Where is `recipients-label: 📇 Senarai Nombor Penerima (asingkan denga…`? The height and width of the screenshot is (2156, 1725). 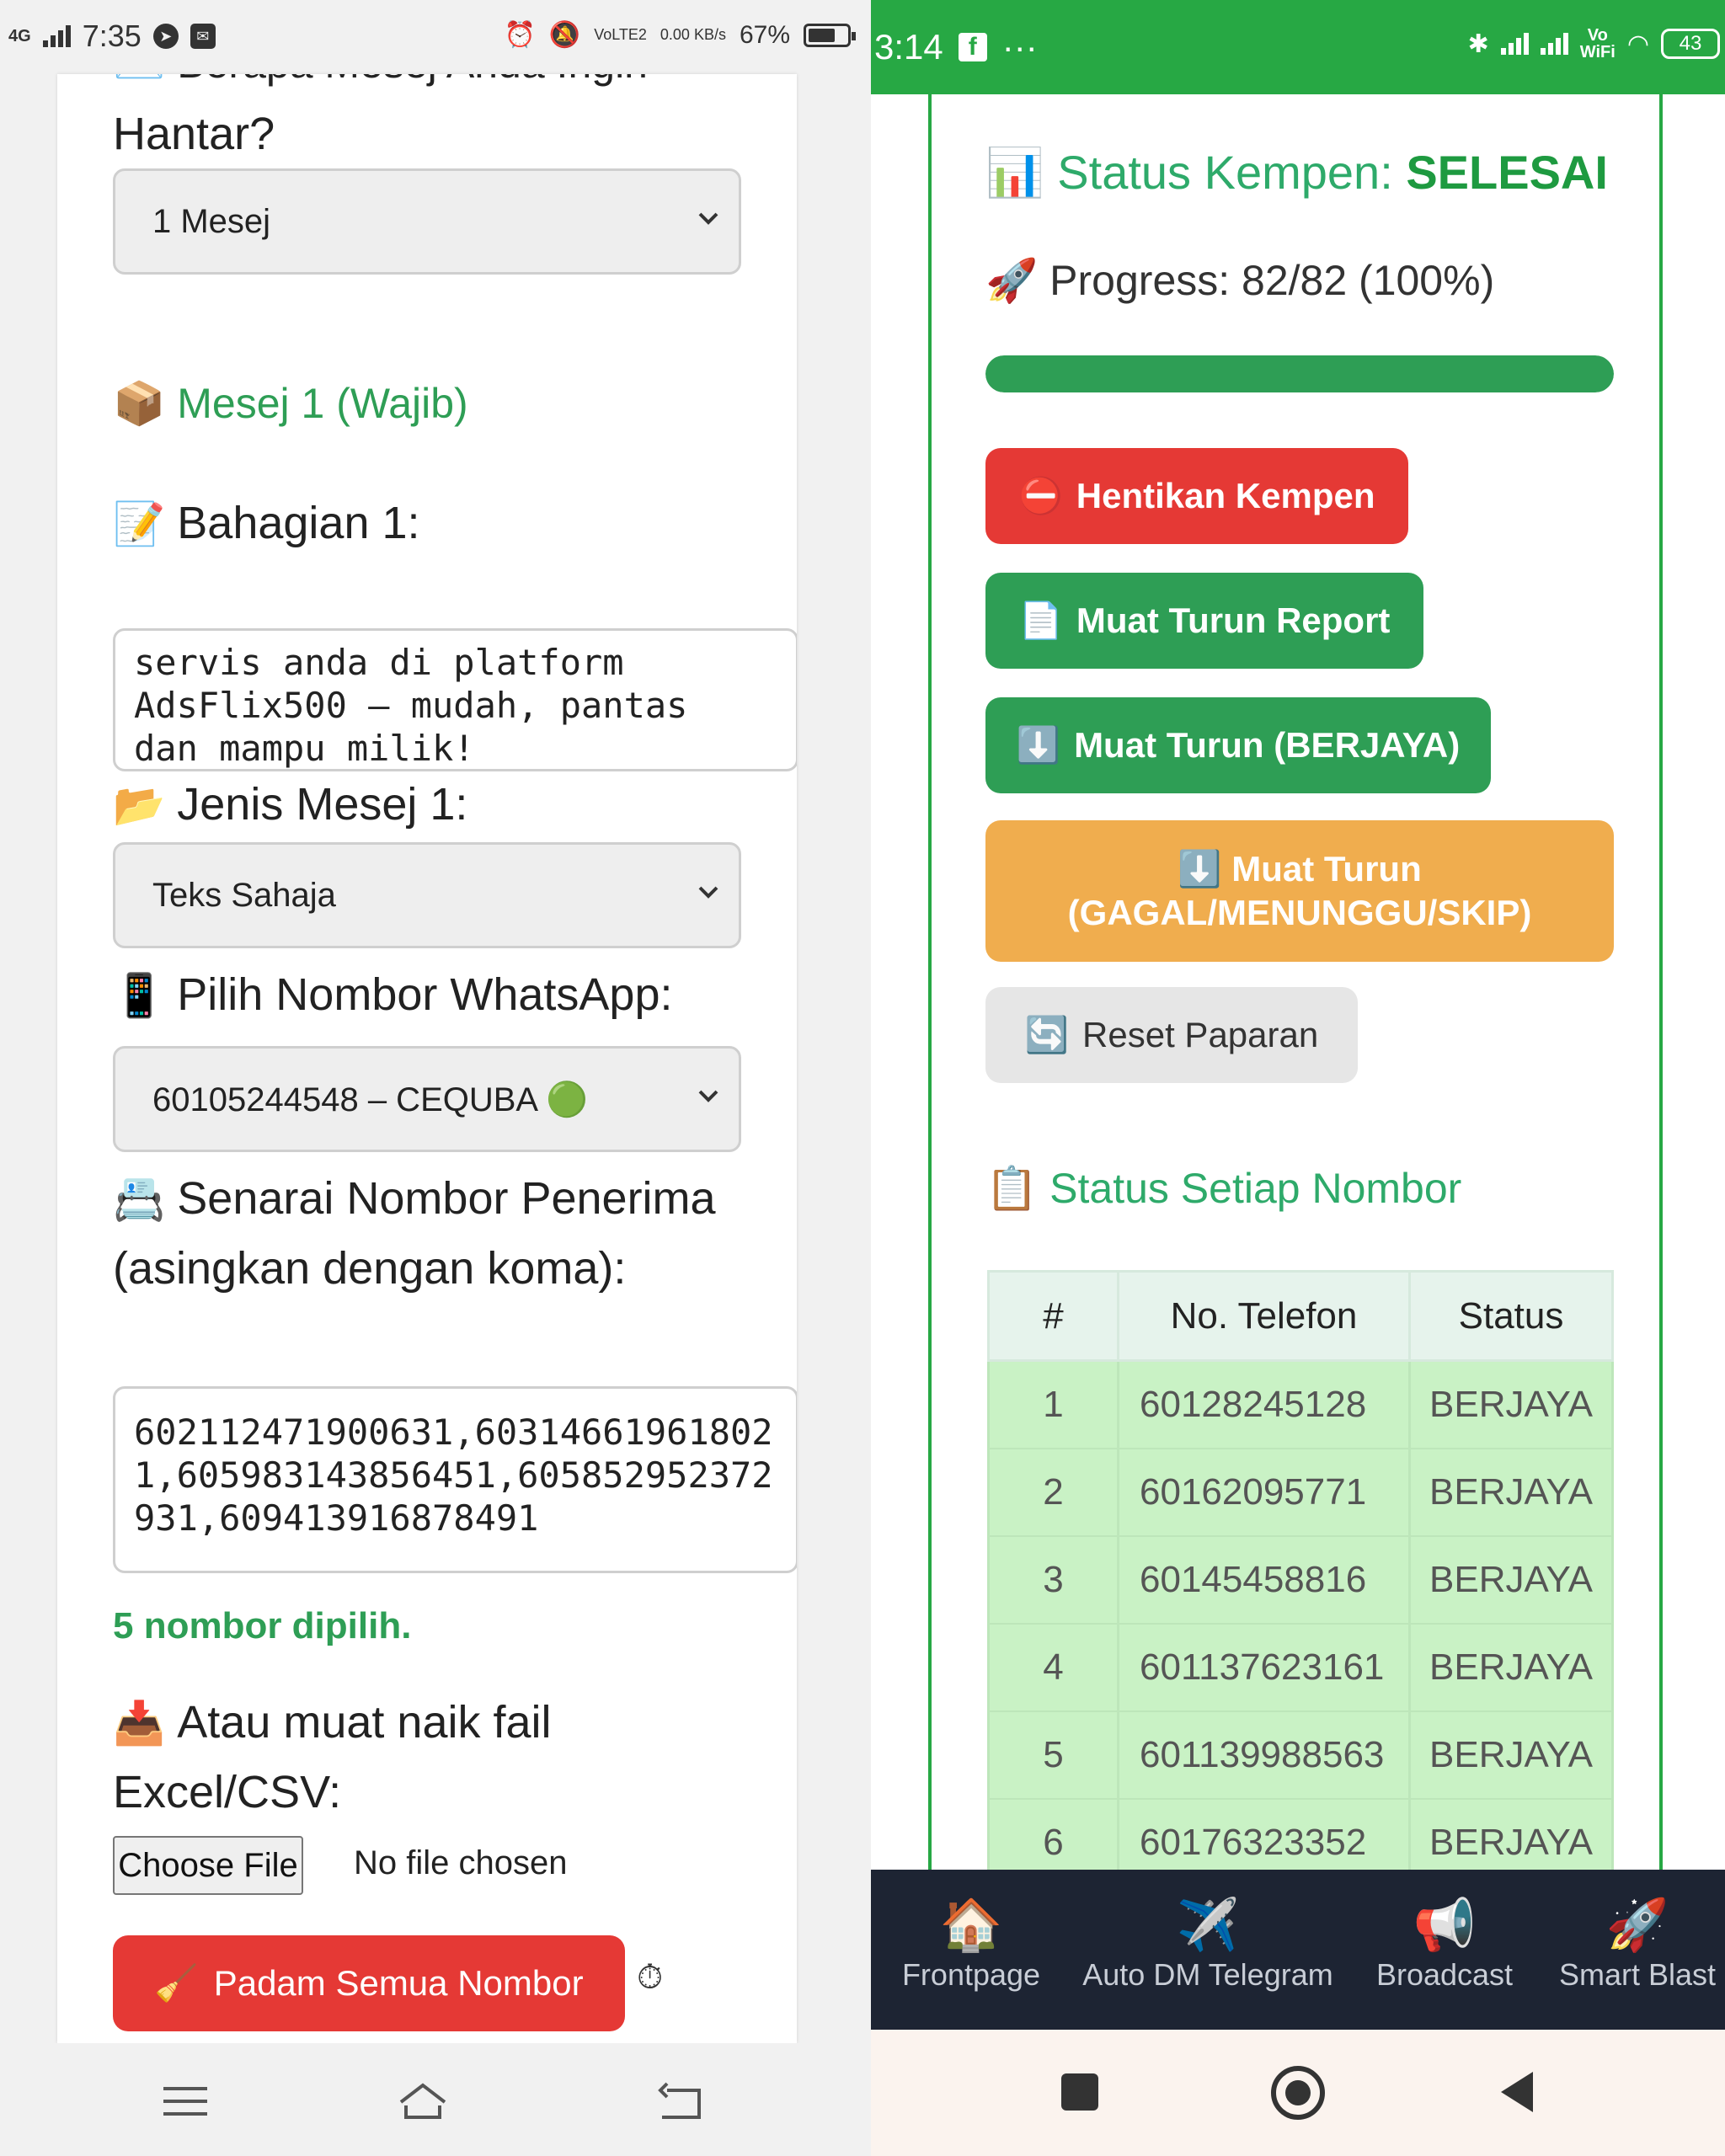
recipients-label: 📇 Senarai Nombor Penerima (asingkan denga… is located at coordinates (414, 1233).